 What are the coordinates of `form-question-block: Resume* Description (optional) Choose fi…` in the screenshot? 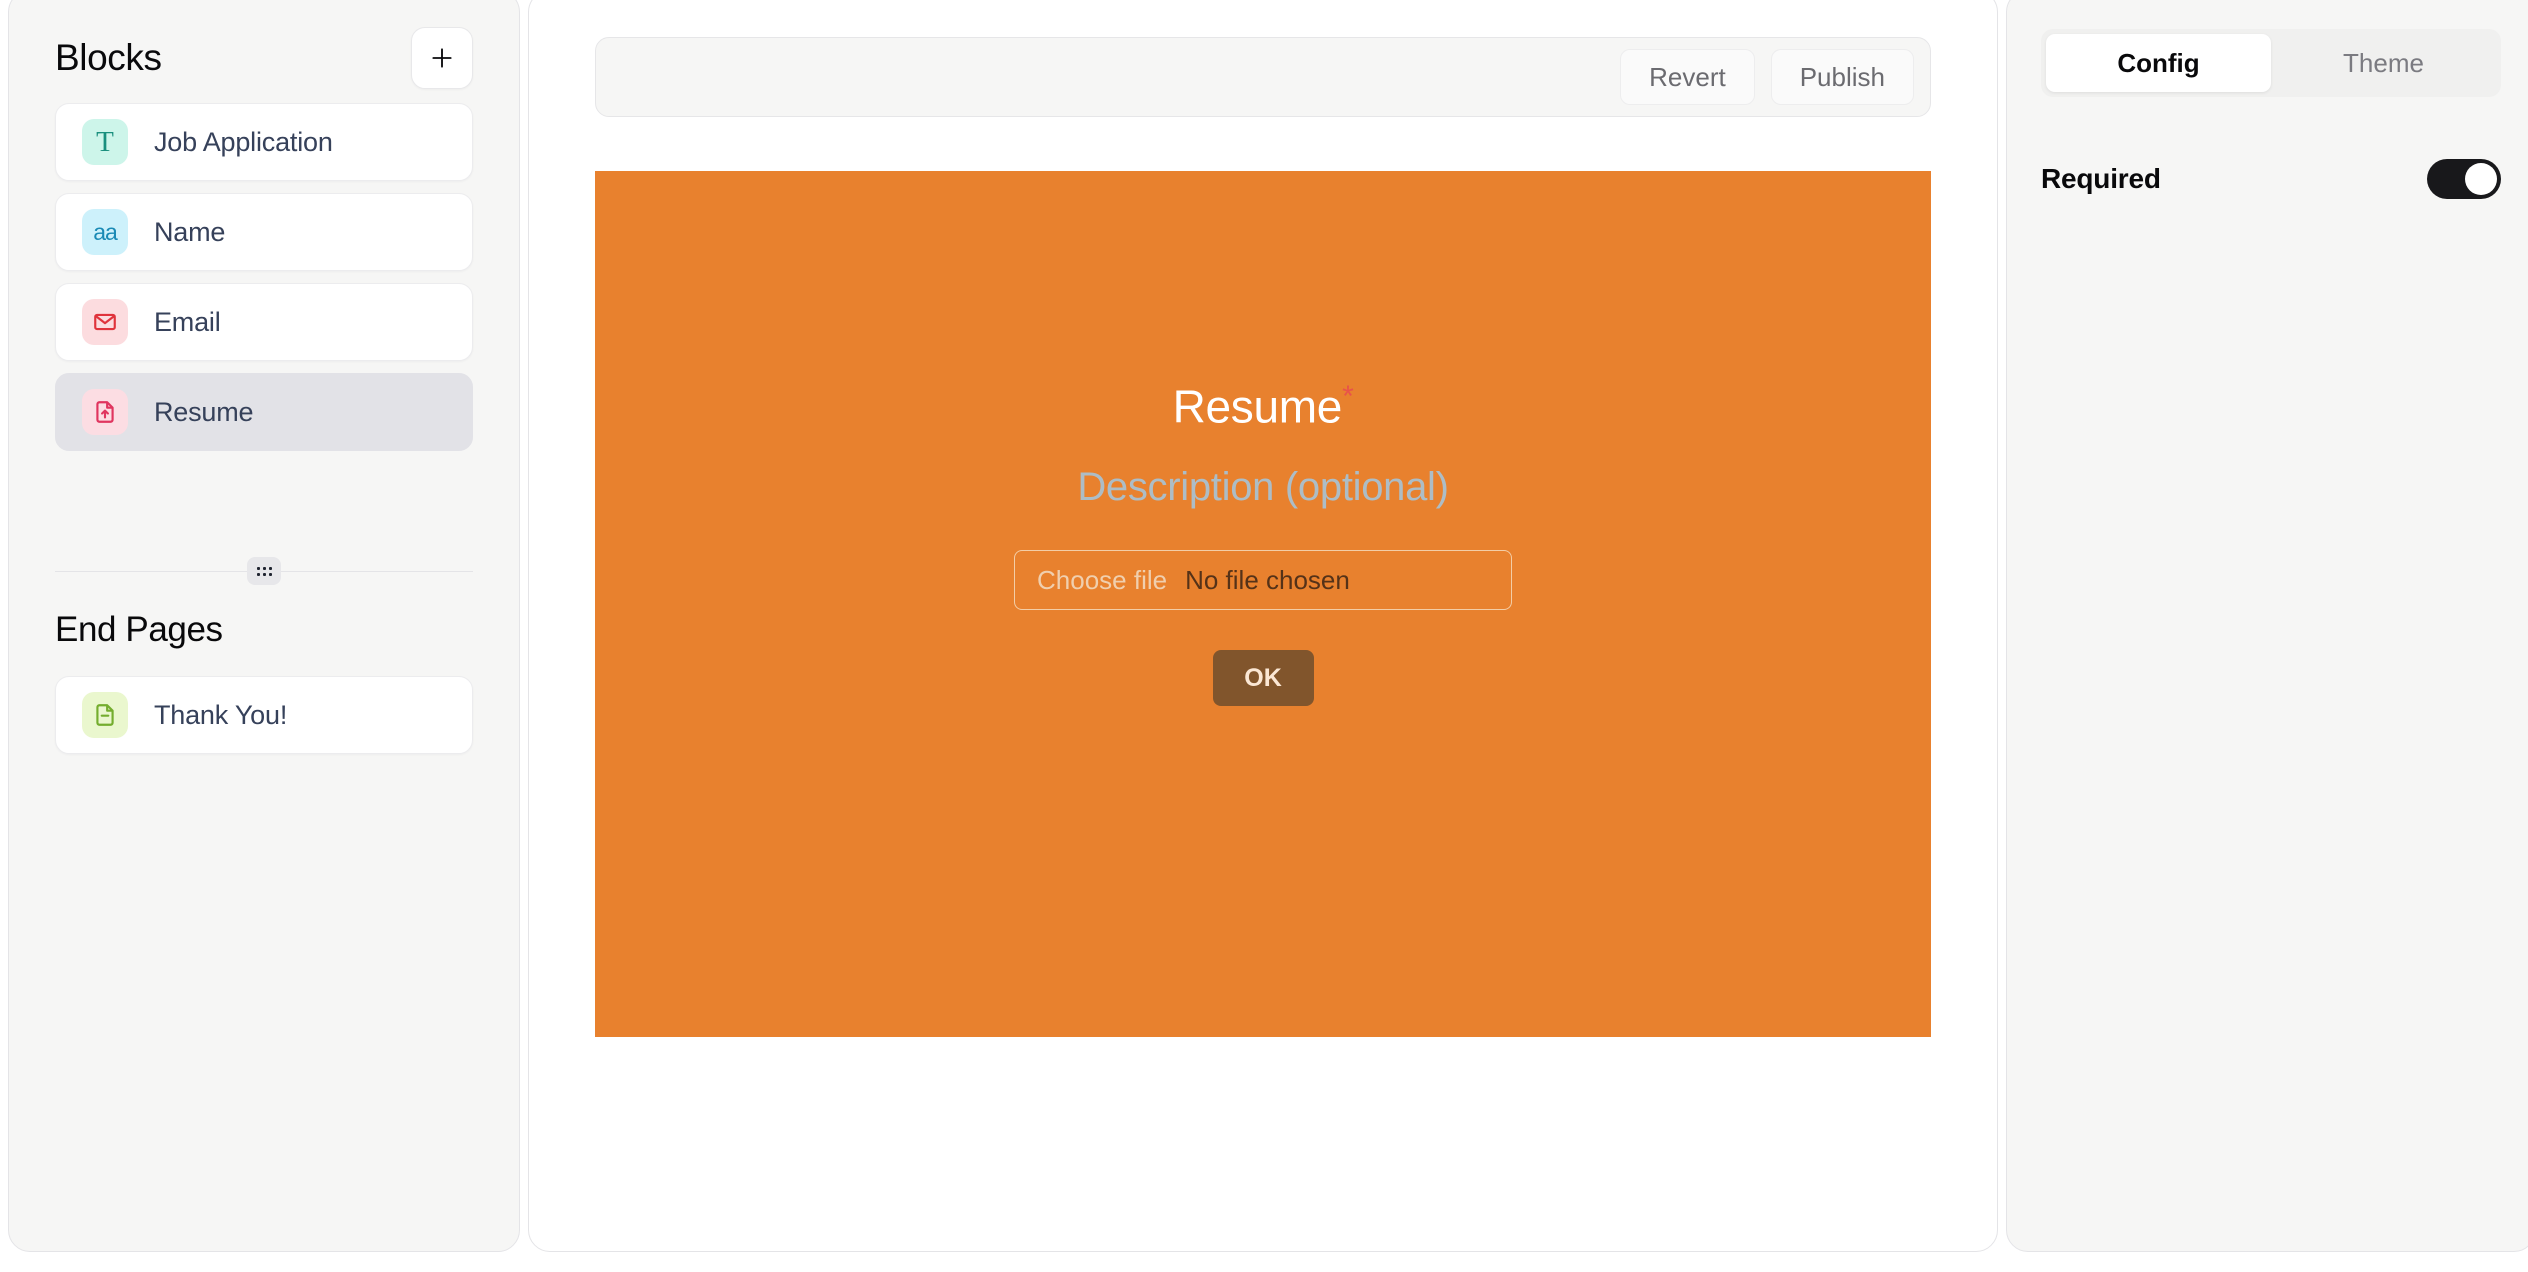 It's located at (1263, 543).